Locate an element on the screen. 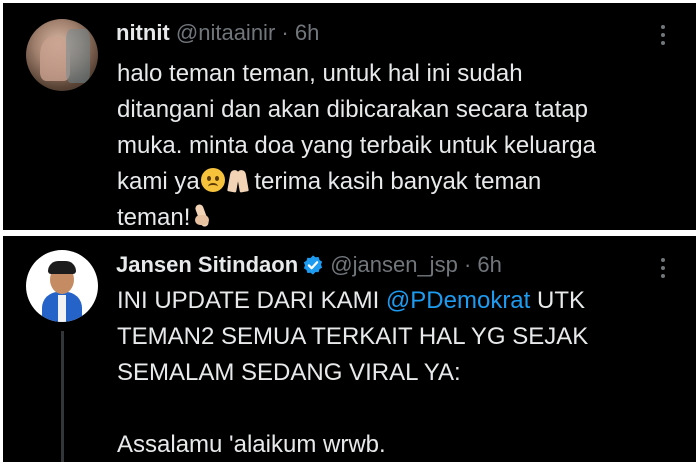  text-line: teman! is located at coordinates (154, 217).